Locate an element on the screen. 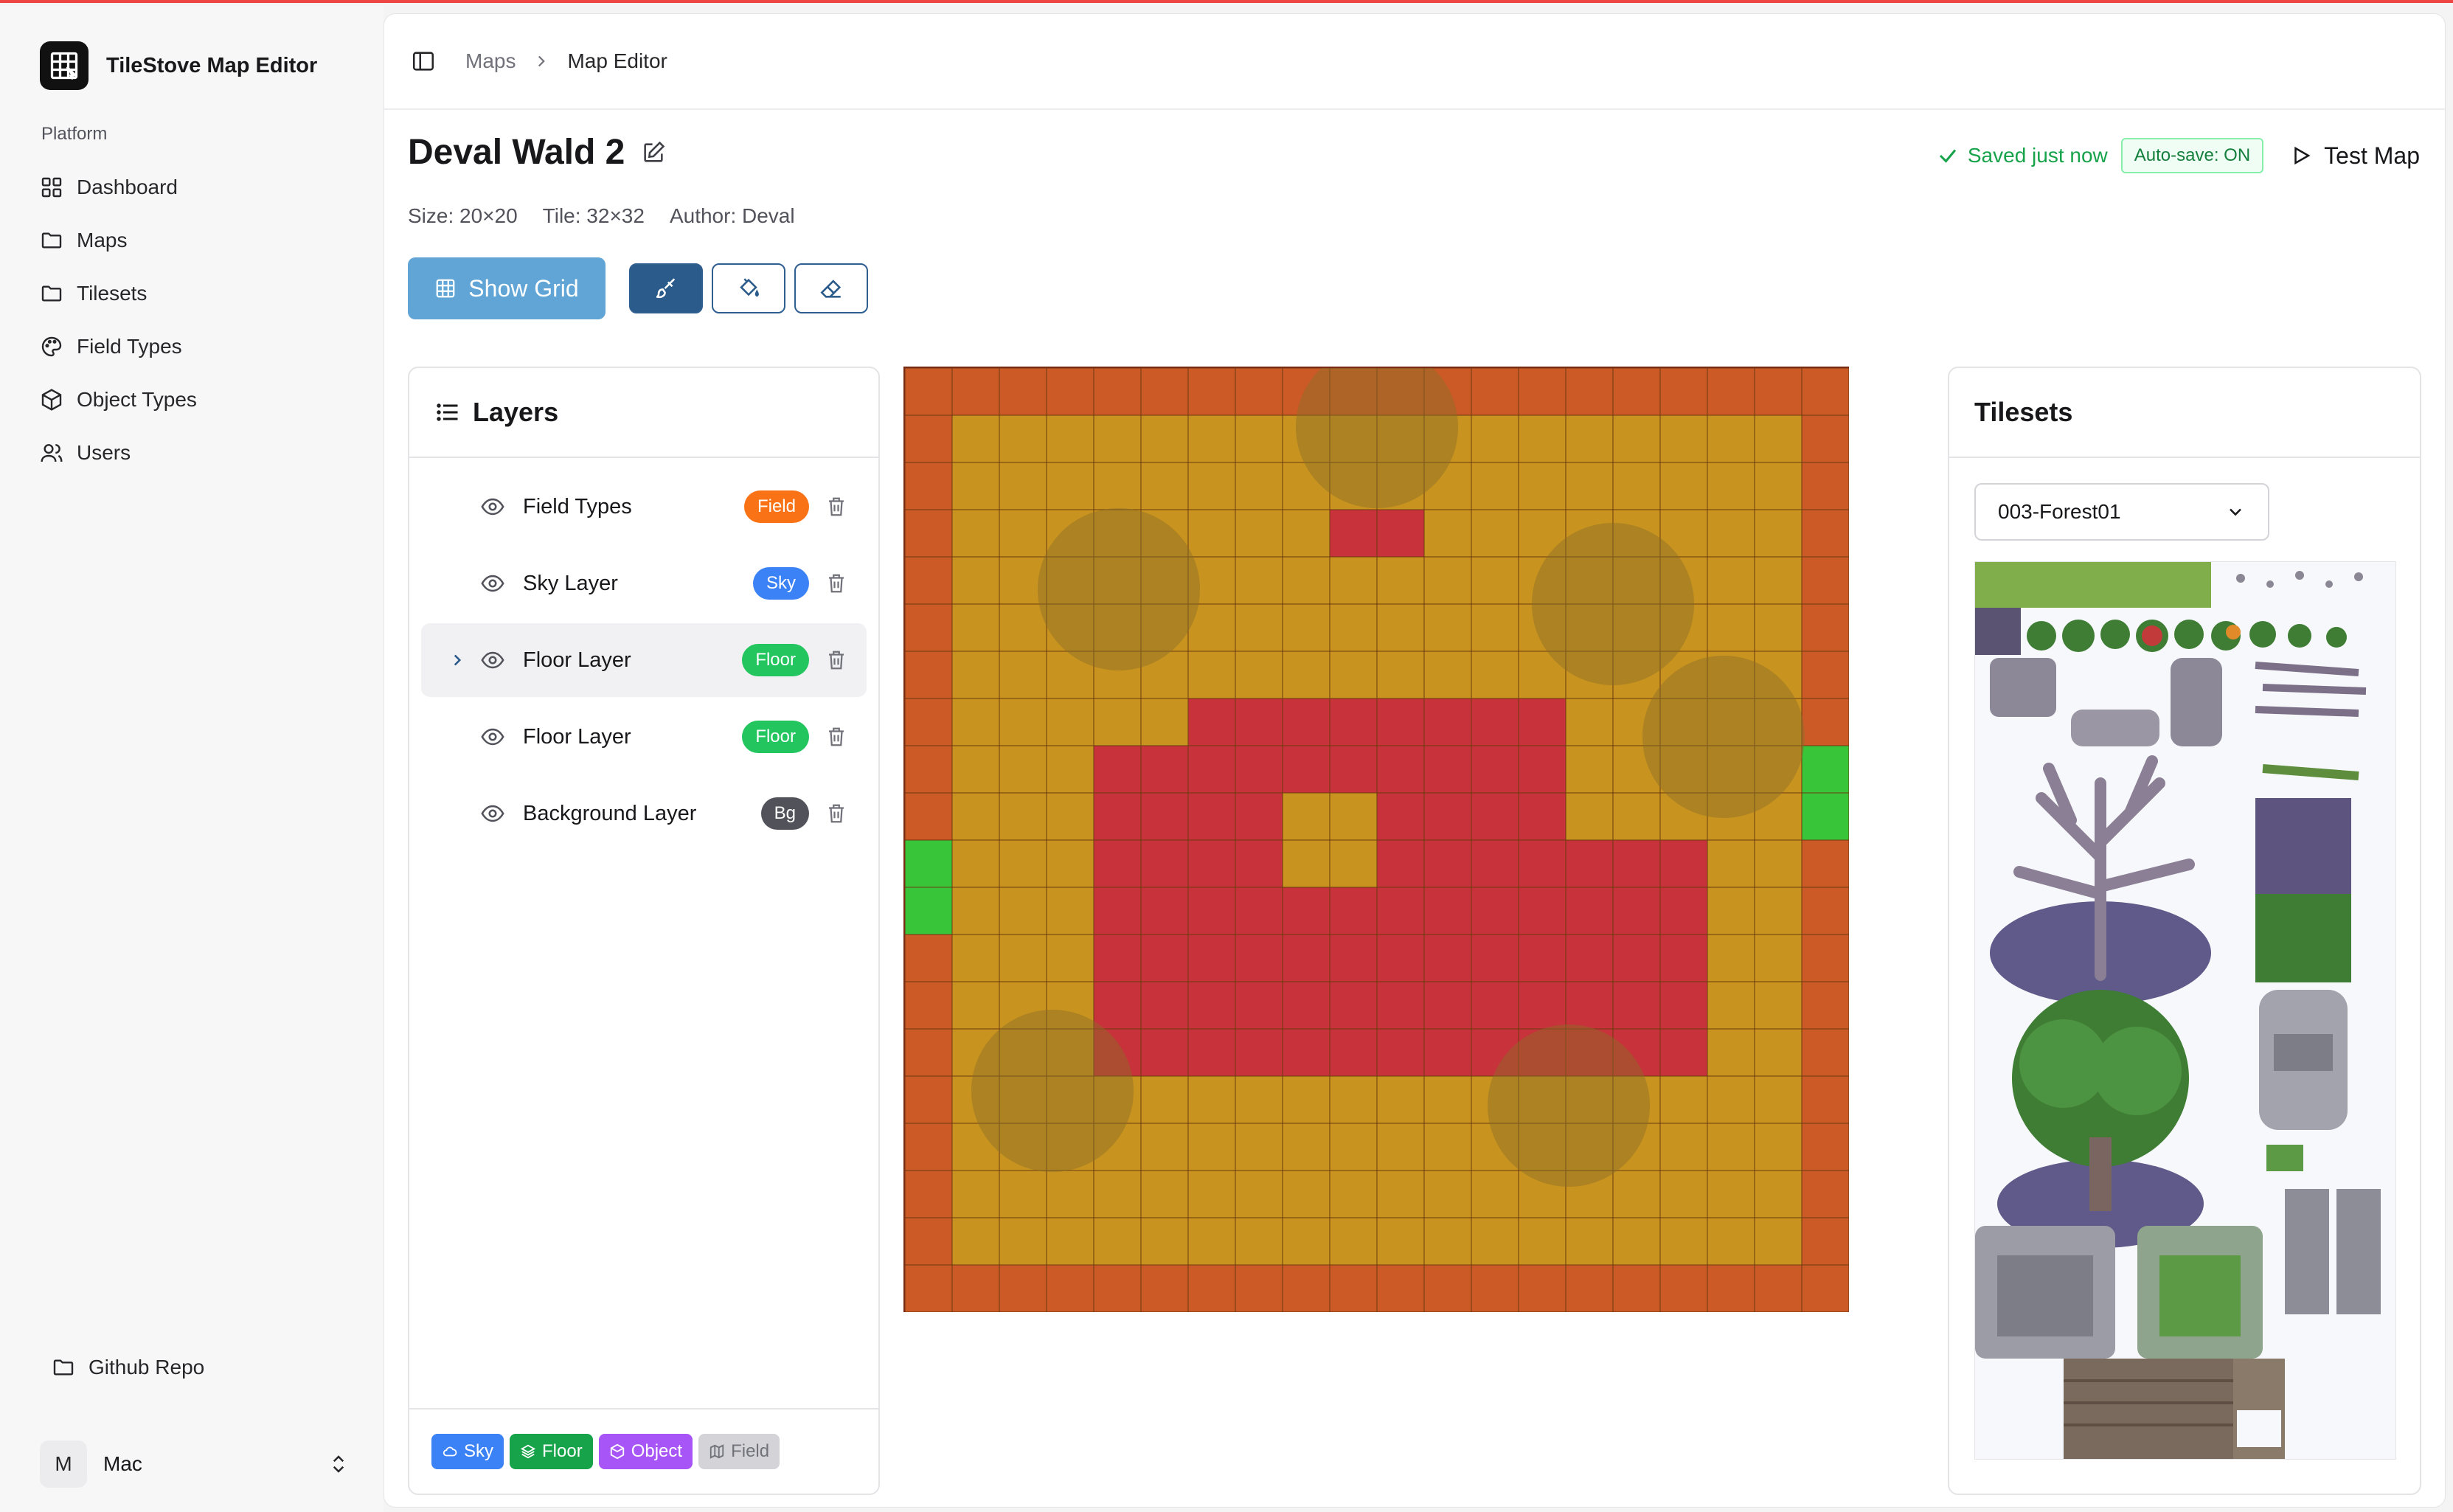 The image size is (2453, 1512). layer-row: Sky Layer Sky is located at coordinates (644, 583).